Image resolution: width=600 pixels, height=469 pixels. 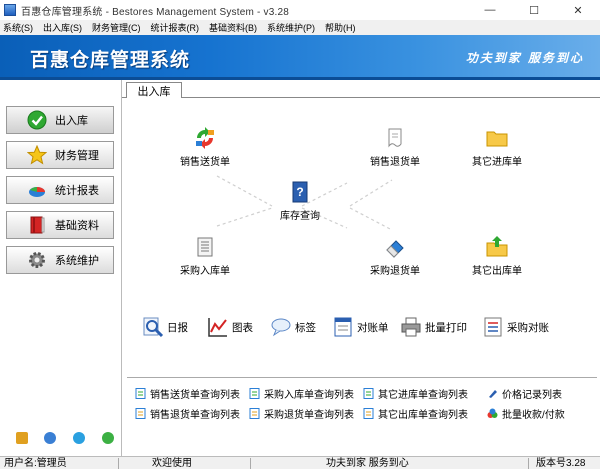 I want to click on daily-report-button: 日报, so click(x=165, y=327).